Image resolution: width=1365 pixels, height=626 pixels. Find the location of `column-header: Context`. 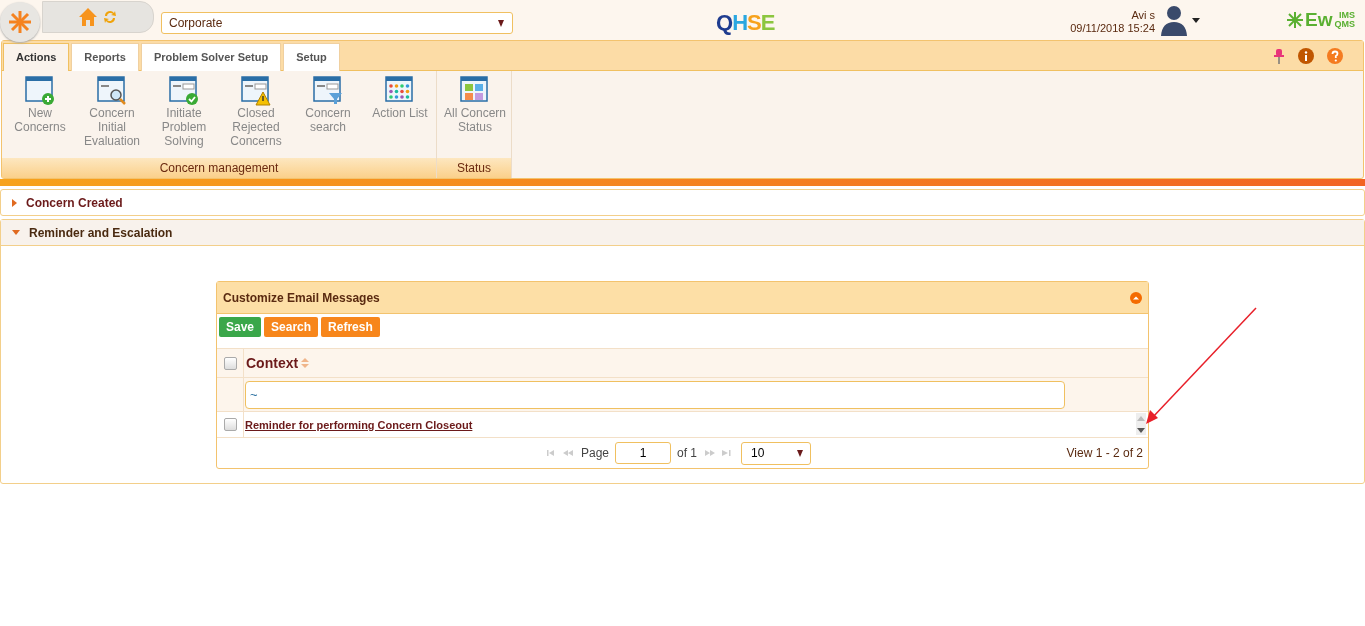

column-header: Context is located at coordinates (272, 363).